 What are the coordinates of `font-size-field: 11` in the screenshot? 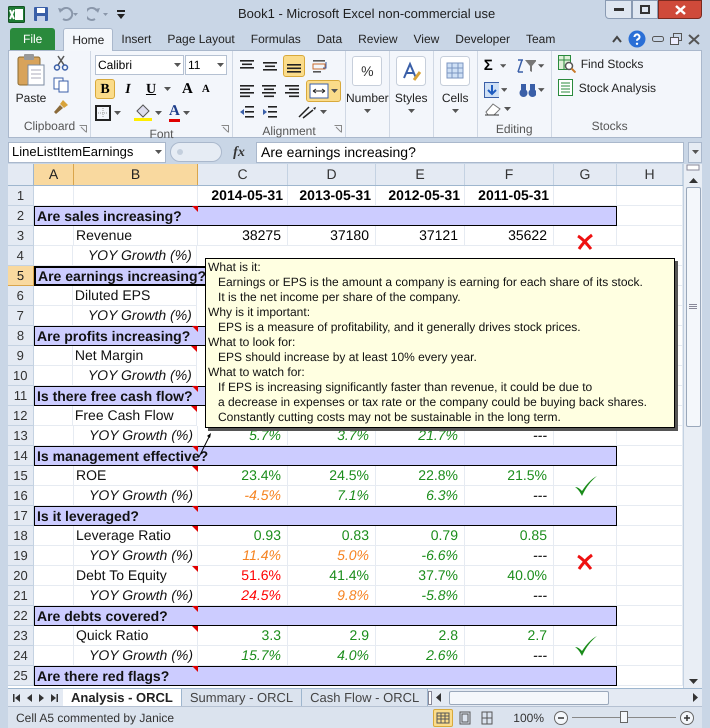 It's located at (206, 65).